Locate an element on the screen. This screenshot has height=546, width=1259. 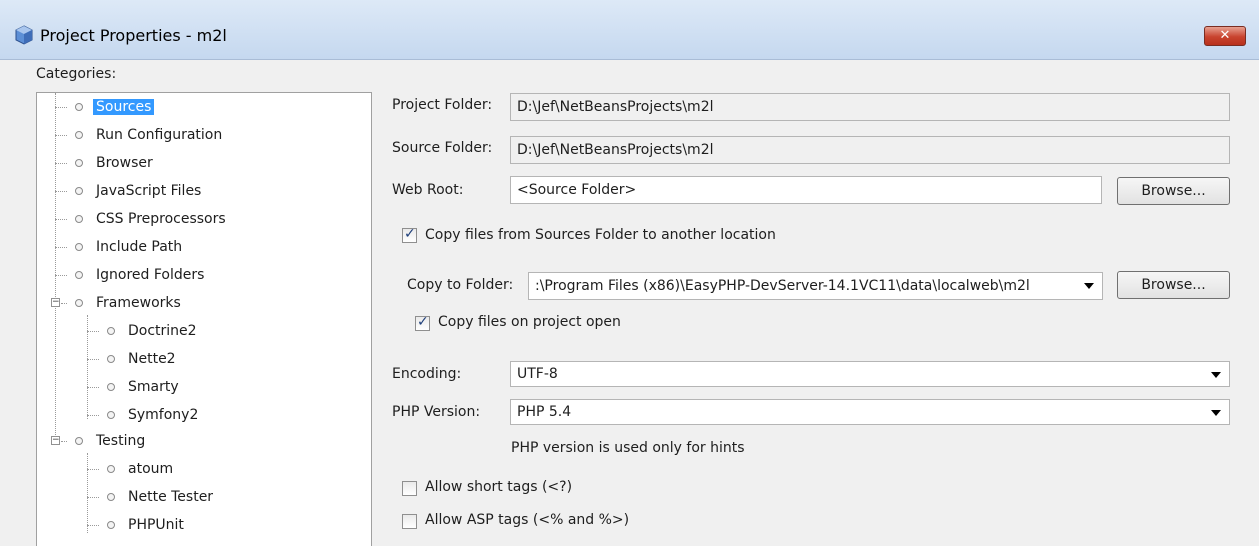
close-button: ✕ is located at coordinates (1225, 36).